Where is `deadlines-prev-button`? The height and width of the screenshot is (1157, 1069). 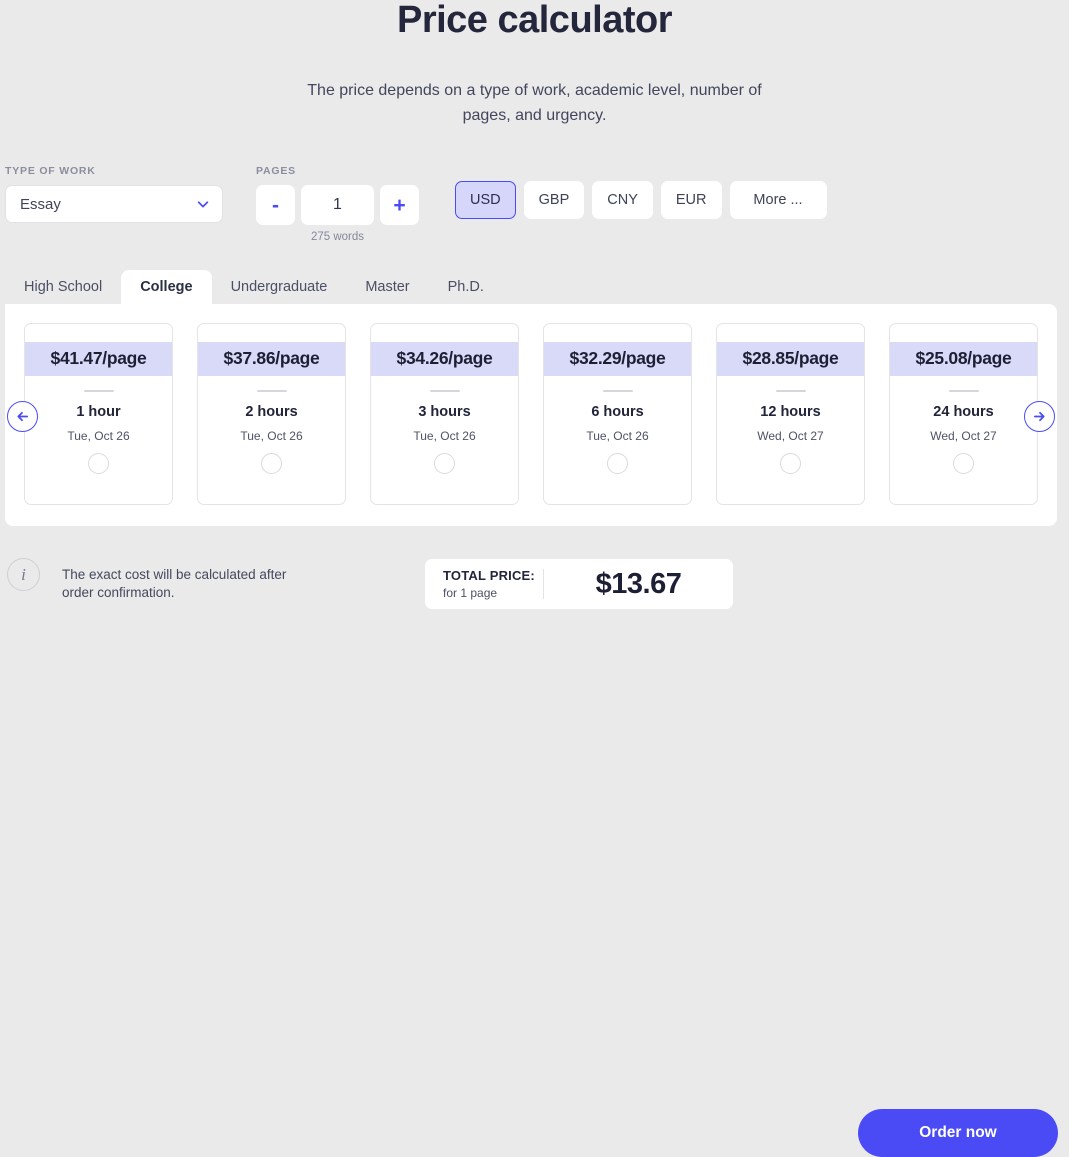 deadlines-prev-button is located at coordinates (22, 416).